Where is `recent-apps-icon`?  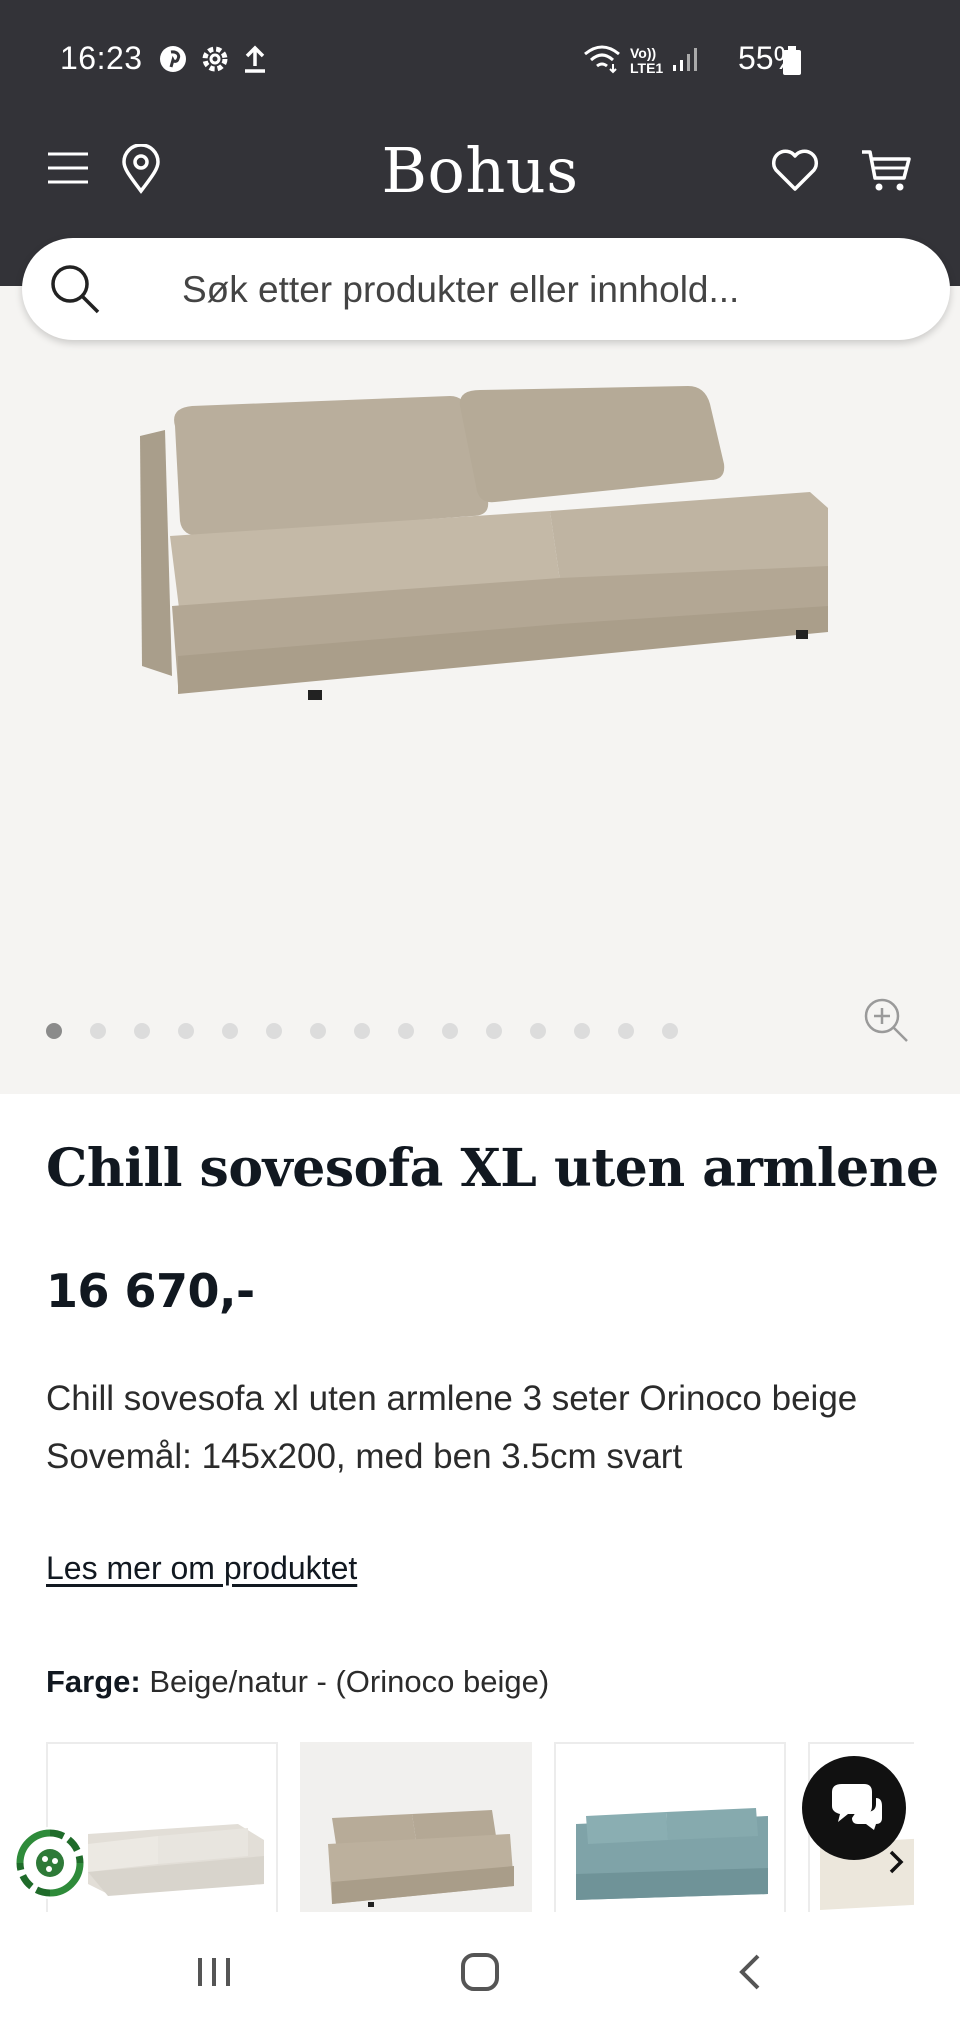 recent-apps-icon is located at coordinates (214, 1974).